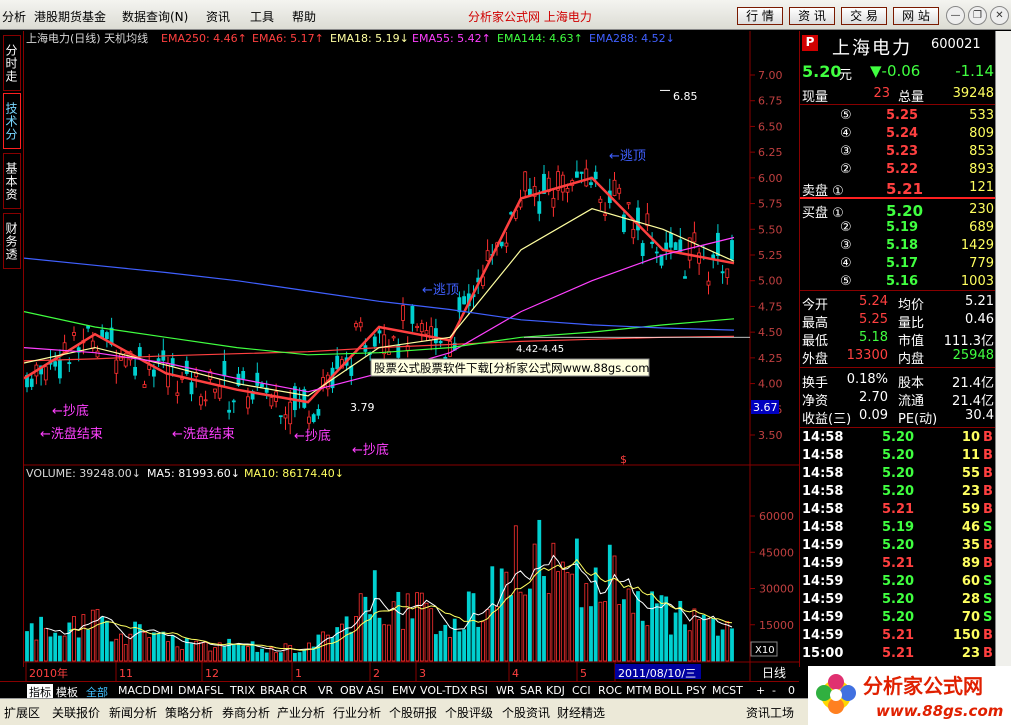  Describe the element at coordinates (898, 264) in the screenshot. I see `buy-level-4: ④ 5.17 779` at that location.